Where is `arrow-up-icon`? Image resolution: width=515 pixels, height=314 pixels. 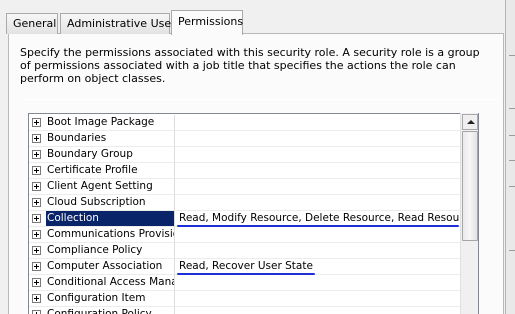 arrow-up-icon is located at coordinates (471, 122).